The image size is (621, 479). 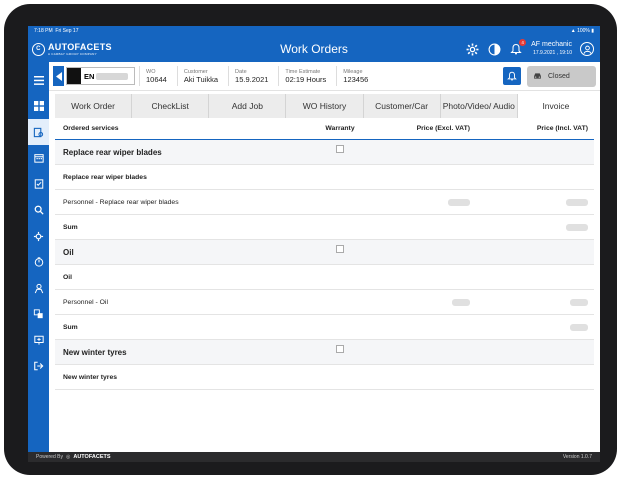 I want to click on tab-wo-history: WO History, so click(x=325, y=106).